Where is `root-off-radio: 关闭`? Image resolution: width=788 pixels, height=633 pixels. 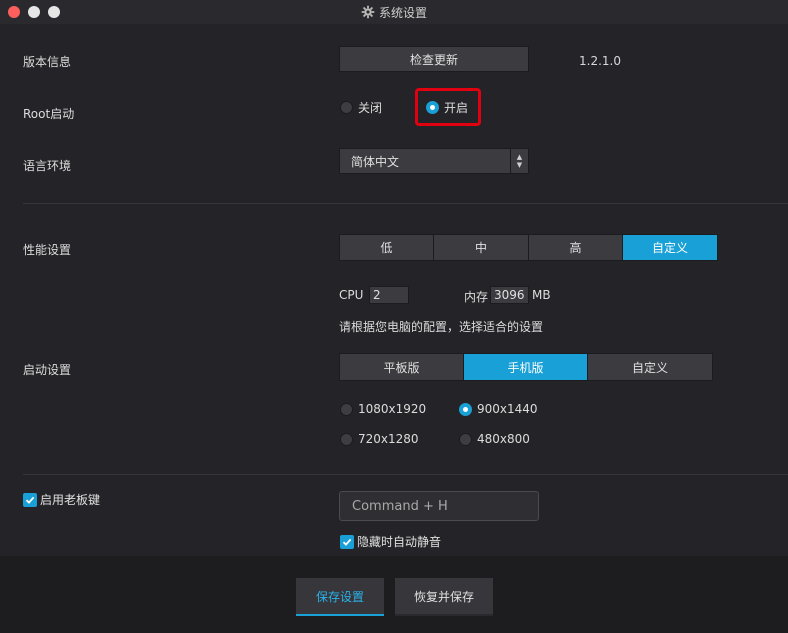
root-off-radio: 关闭 is located at coordinates (361, 107).